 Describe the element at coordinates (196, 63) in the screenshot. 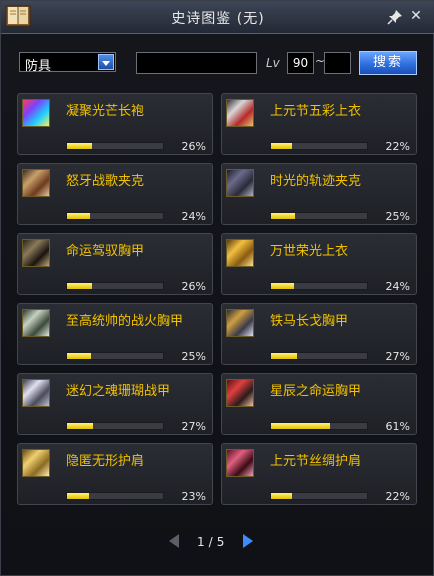

I see `name-search-input` at that location.